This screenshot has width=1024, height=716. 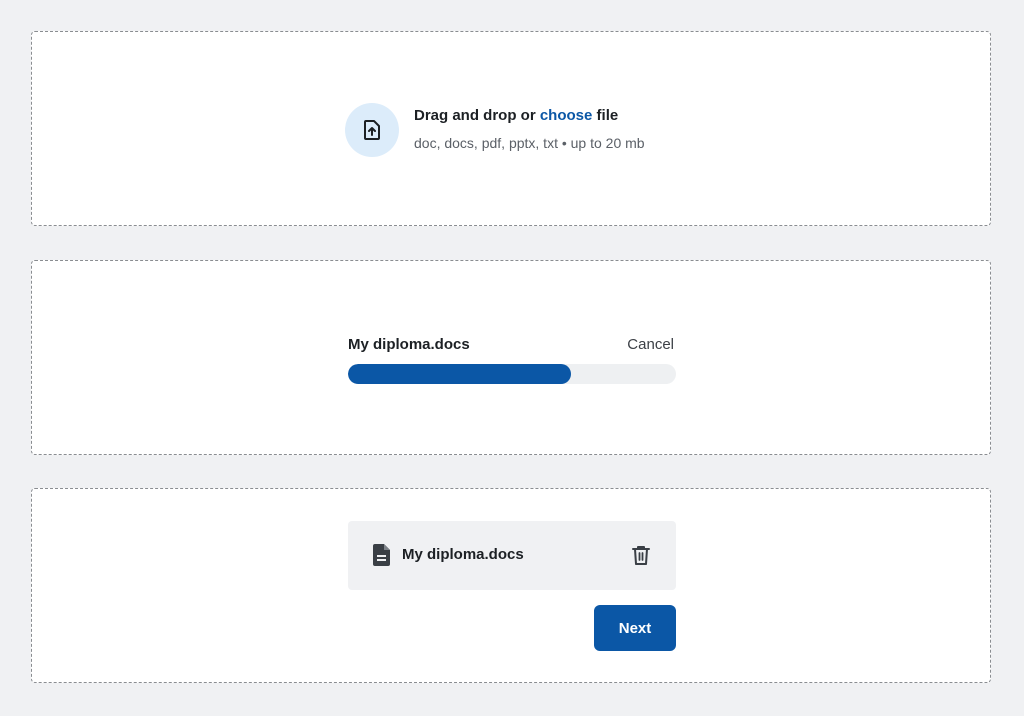 I want to click on upload-title-suffix: file, so click(x=605, y=115).